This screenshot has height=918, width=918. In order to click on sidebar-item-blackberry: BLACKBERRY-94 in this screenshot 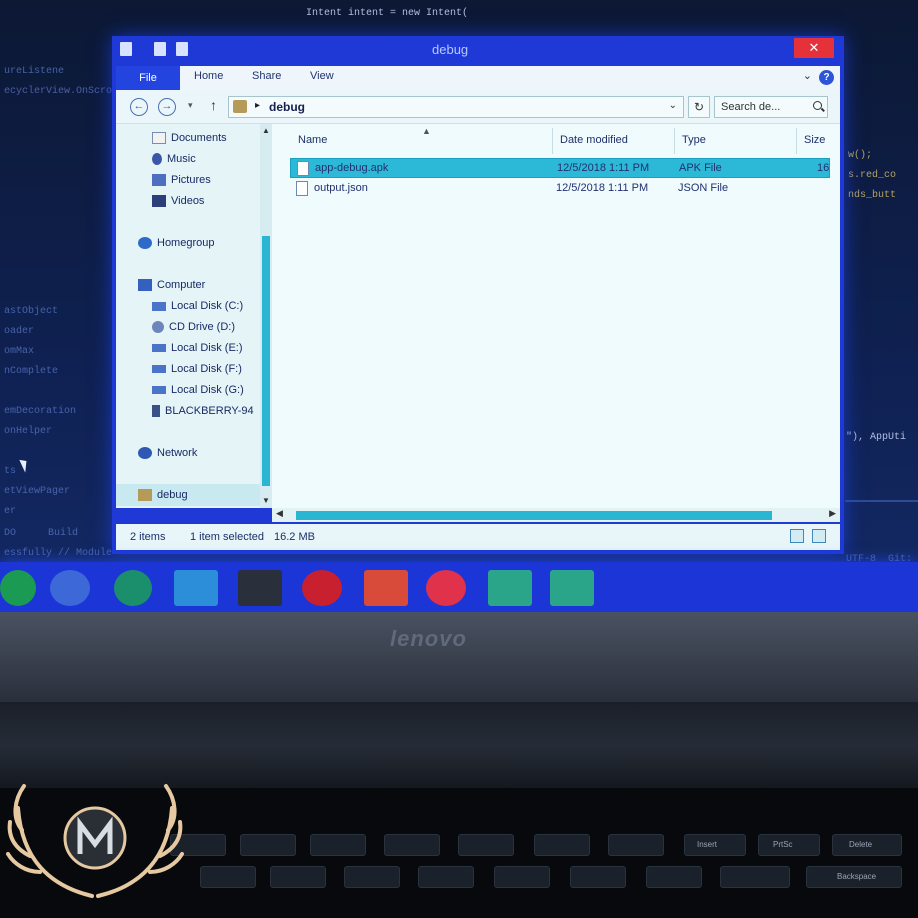, I will do `click(203, 411)`.